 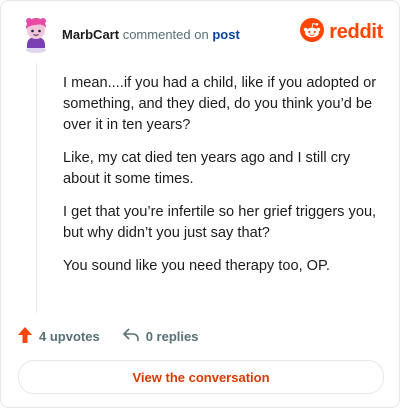 What do you see at coordinates (312, 32) in the screenshot?
I see `reddit-snoo-icon` at bounding box center [312, 32].